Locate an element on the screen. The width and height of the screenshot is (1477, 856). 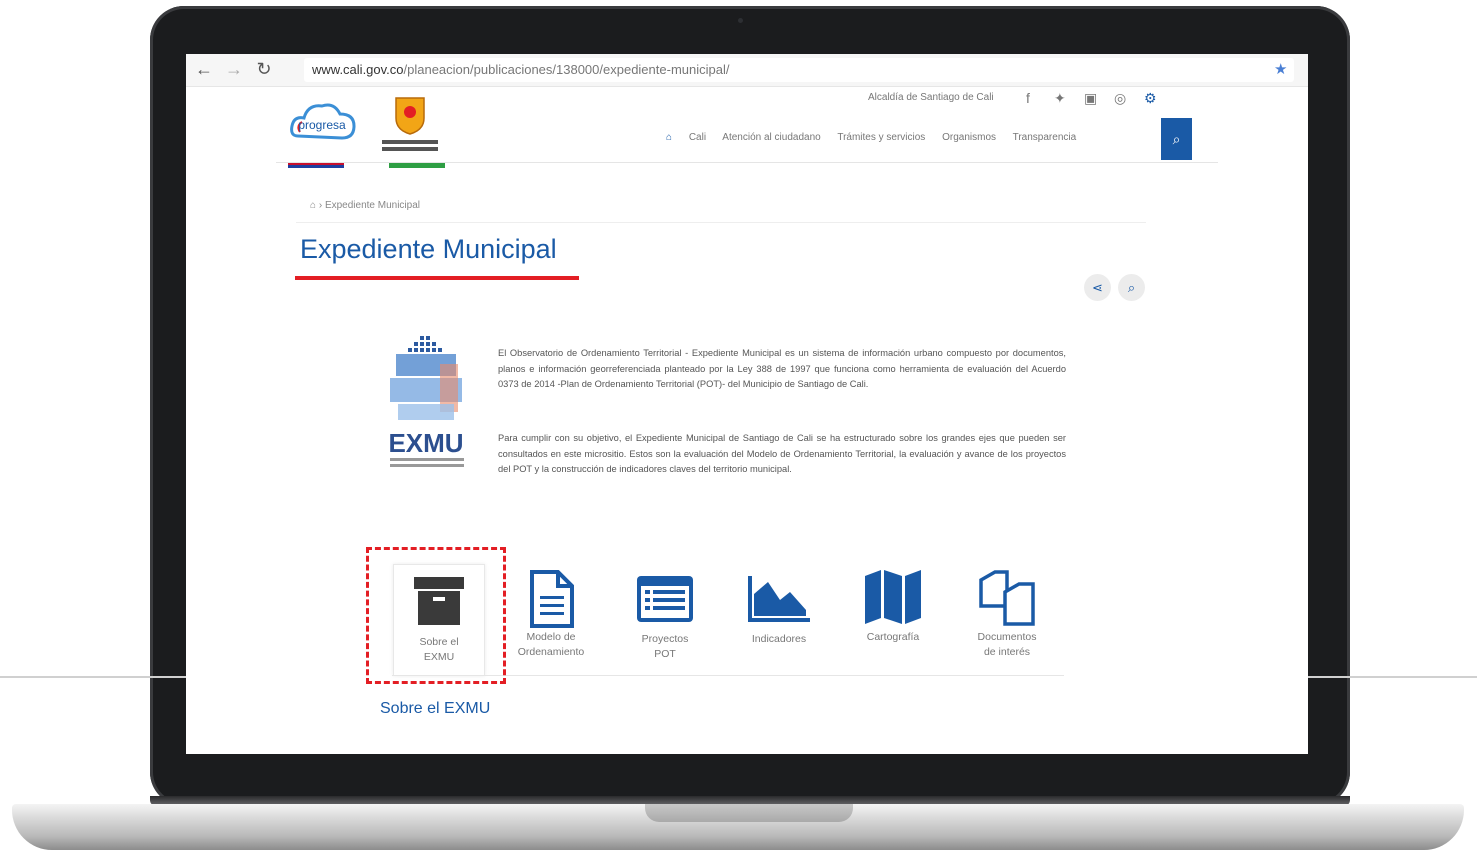
breadcrumb-current: Expediente Municipal is located at coordinates (372, 205).